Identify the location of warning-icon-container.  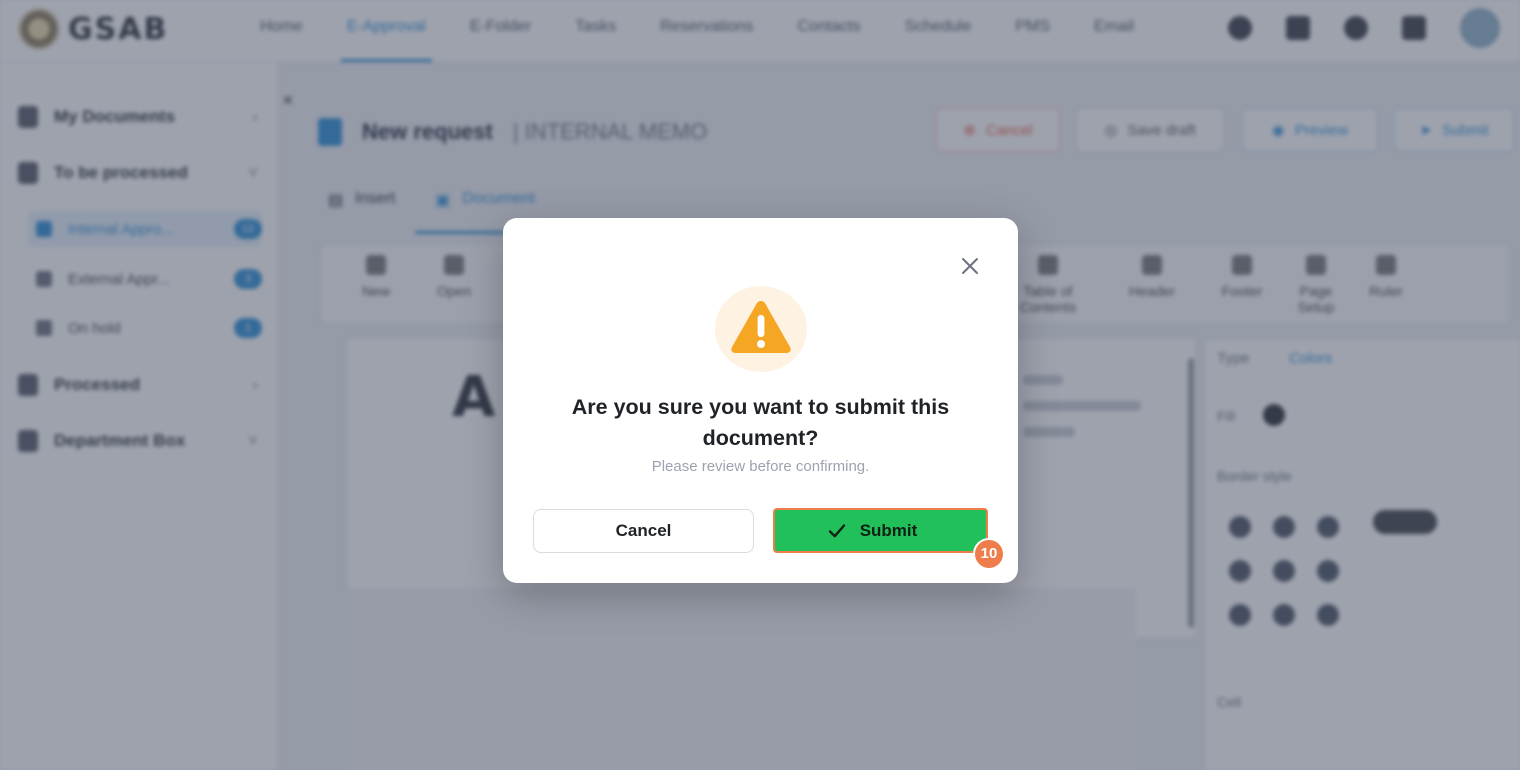
(761, 329).